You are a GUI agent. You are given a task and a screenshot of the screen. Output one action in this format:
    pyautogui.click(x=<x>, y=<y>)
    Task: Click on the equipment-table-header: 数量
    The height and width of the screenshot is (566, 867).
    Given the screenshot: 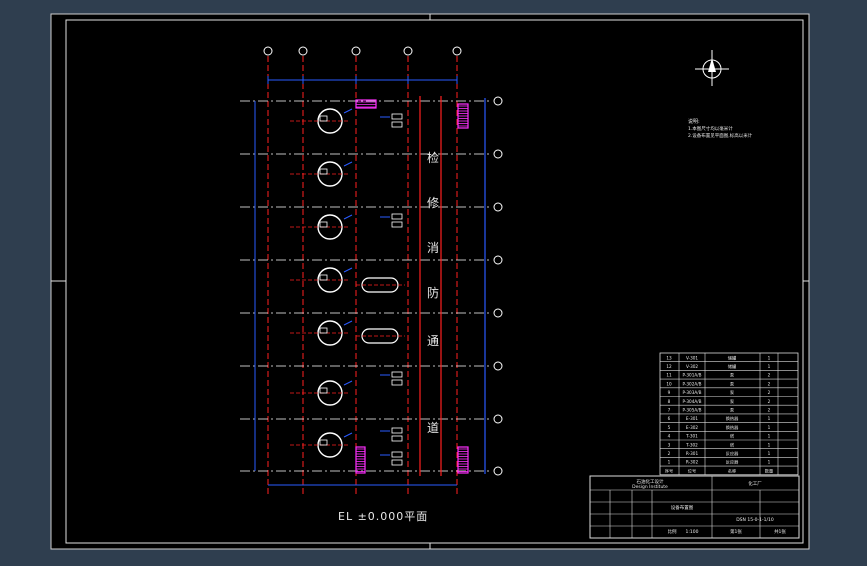 What is the action you would take?
    pyautogui.click(x=769, y=470)
    